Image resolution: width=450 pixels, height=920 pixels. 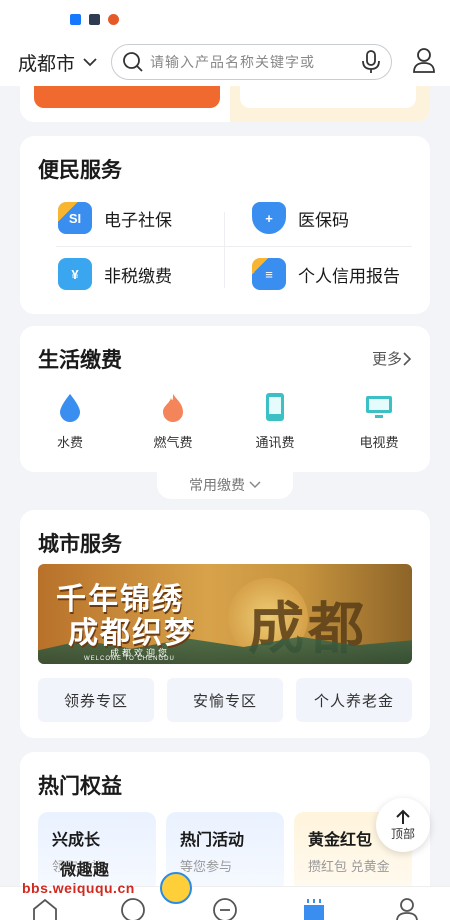 I want to click on compass-icon, so click(x=133, y=909).